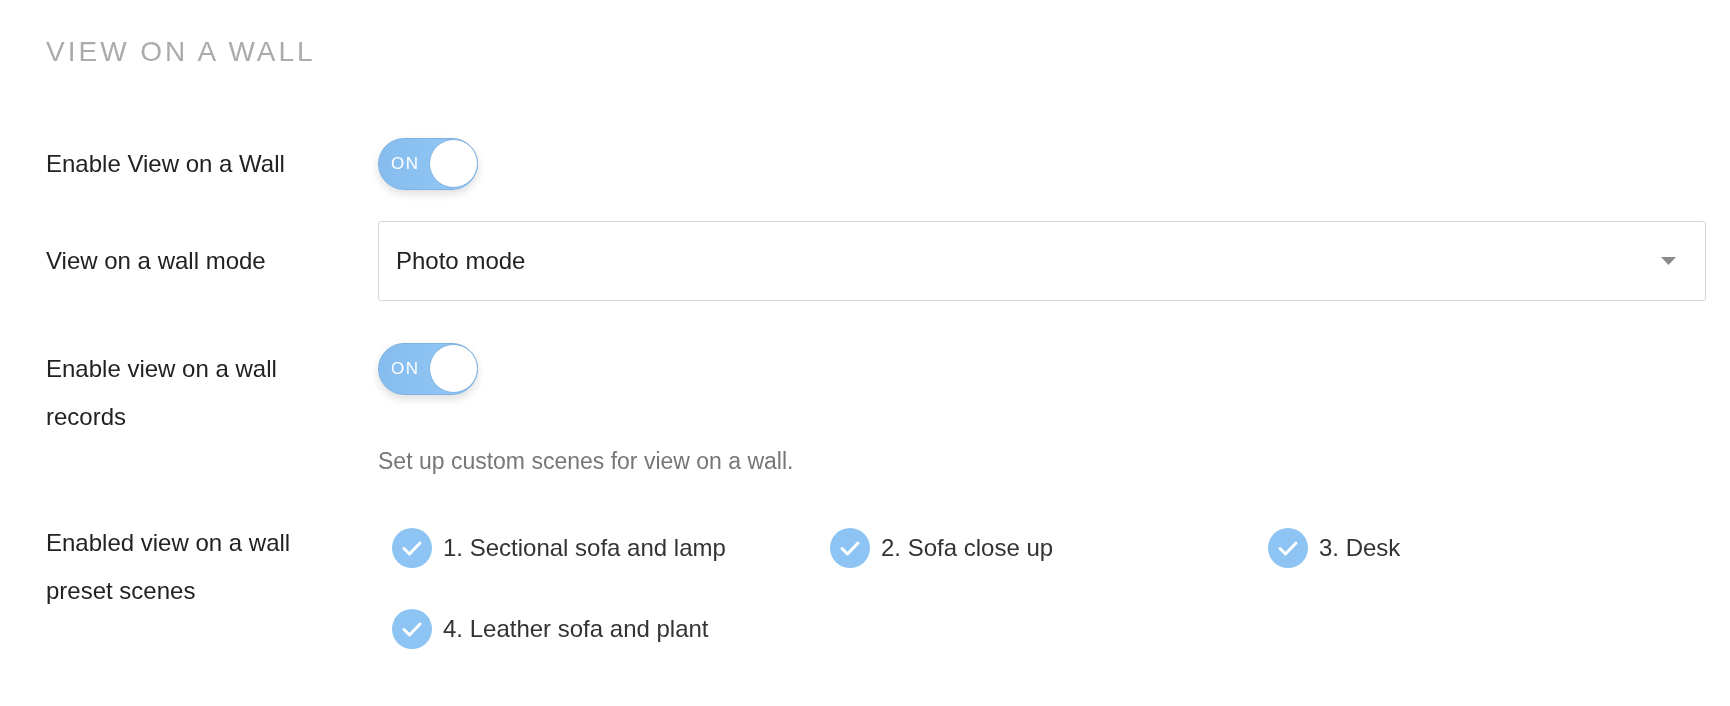 This screenshot has width=1730, height=706. What do you see at coordinates (156, 261) in the screenshot?
I see `setting-label: View on a wall mode` at bounding box center [156, 261].